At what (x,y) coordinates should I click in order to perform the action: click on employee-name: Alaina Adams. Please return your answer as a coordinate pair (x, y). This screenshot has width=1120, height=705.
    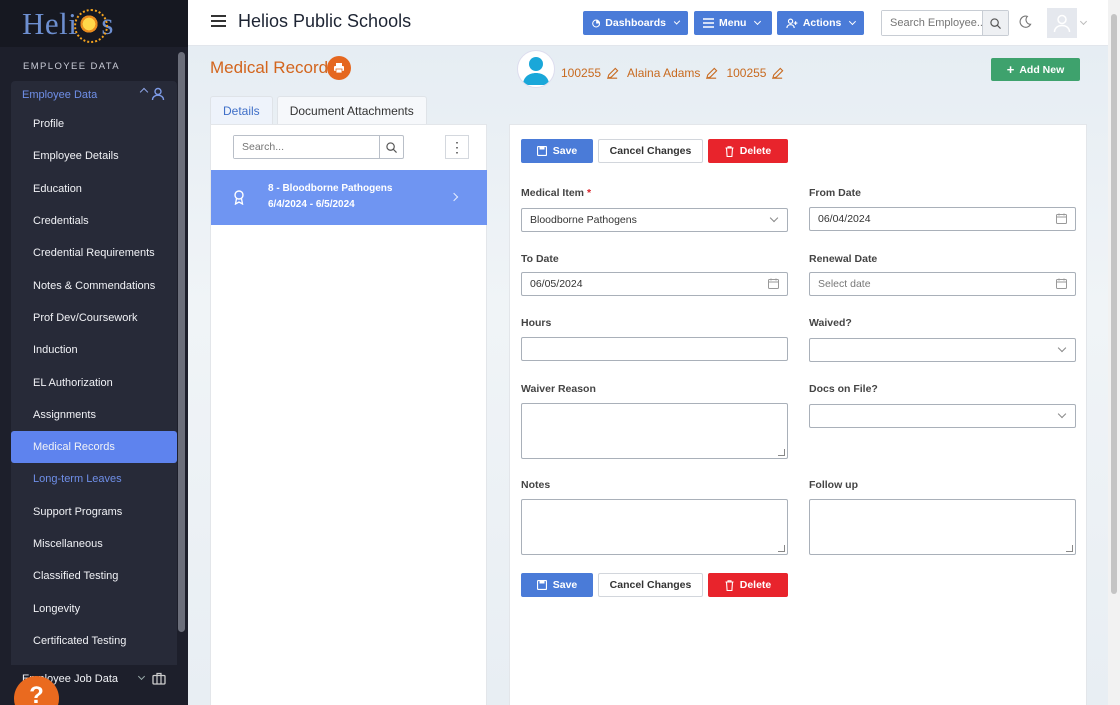
    Looking at the image, I should click on (664, 73).